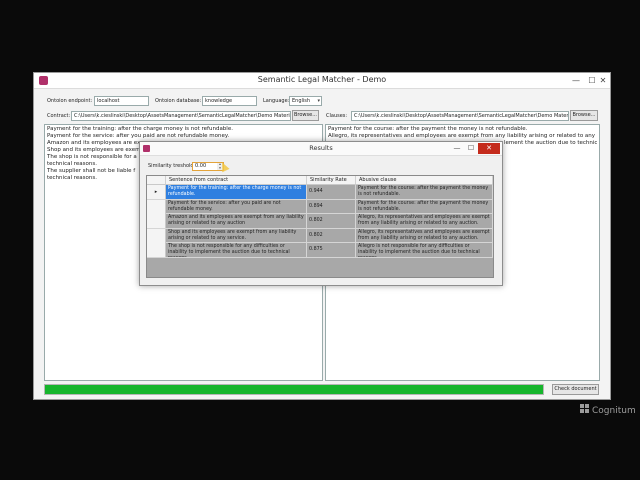 Image resolution: width=640 pixels, height=480 pixels. I want to click on cognitum-logo-icon, so click(585, 409).